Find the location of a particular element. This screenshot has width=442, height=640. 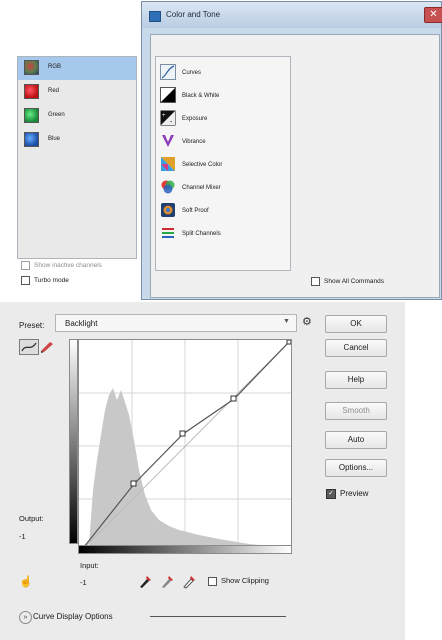

curve-display-options-toggle: Curve Display Options is located at coordinates (73, 616).